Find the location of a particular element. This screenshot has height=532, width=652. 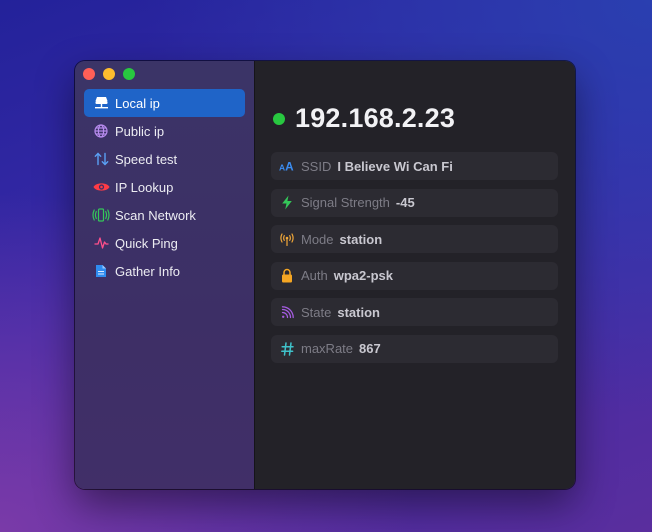

info-value: I Believe Wi Can Fi is located at coordinates (394, 166).